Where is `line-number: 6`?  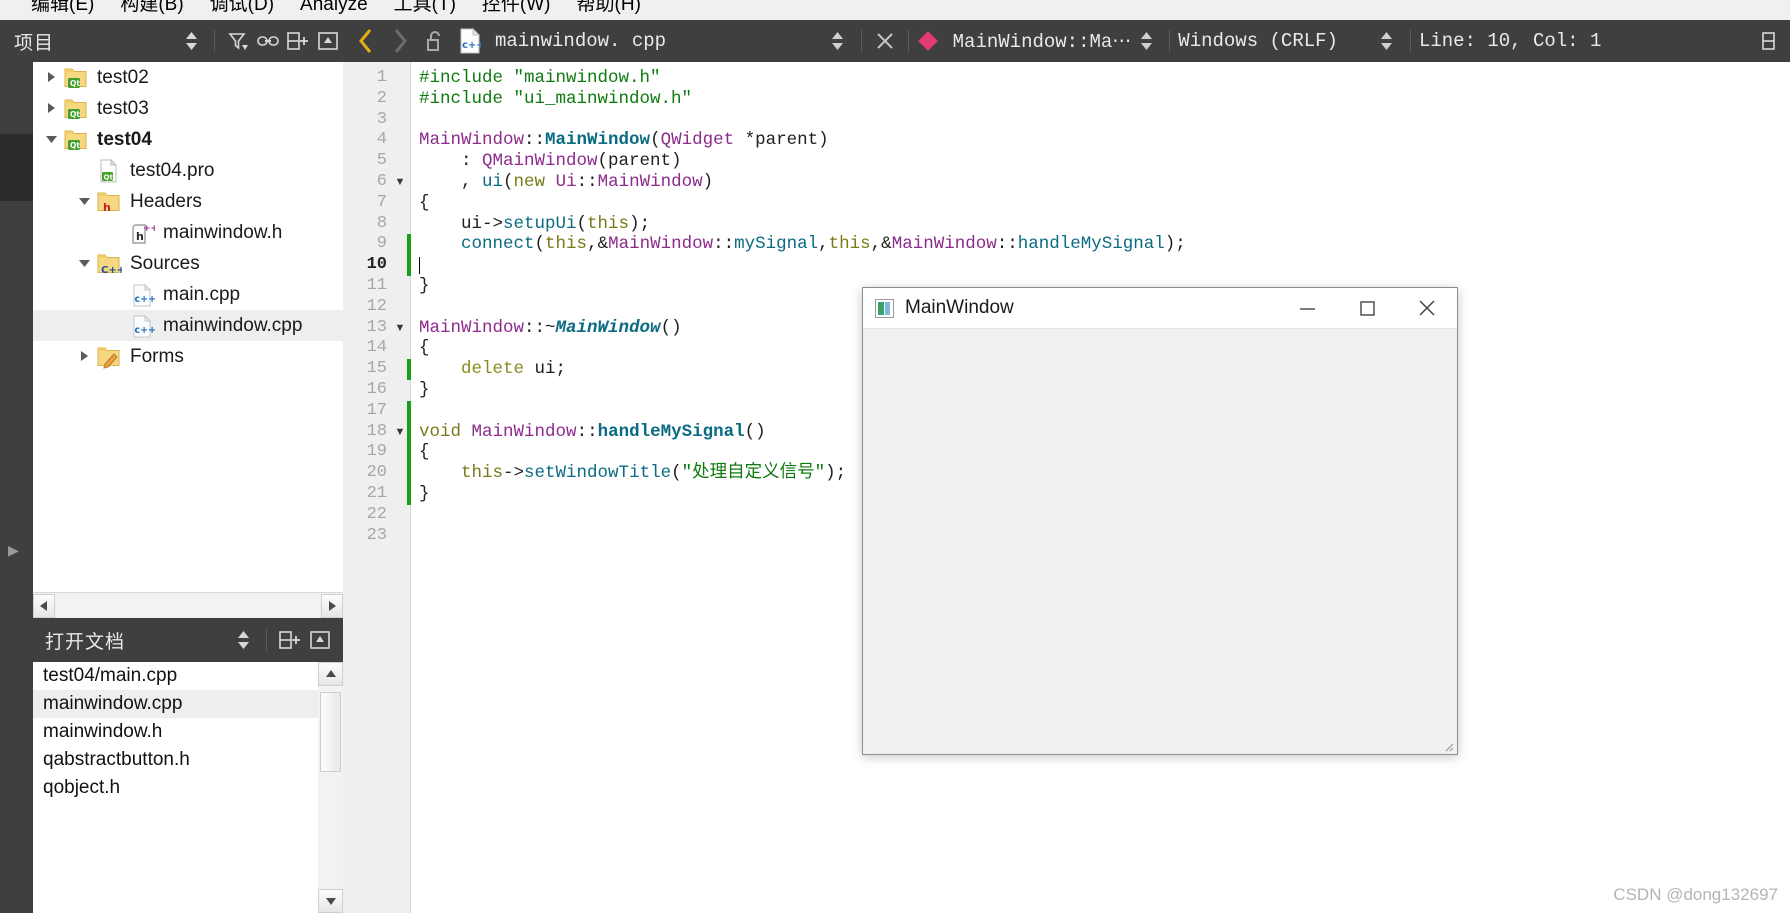 line-number: 6 is located at coordinates (381, 181).